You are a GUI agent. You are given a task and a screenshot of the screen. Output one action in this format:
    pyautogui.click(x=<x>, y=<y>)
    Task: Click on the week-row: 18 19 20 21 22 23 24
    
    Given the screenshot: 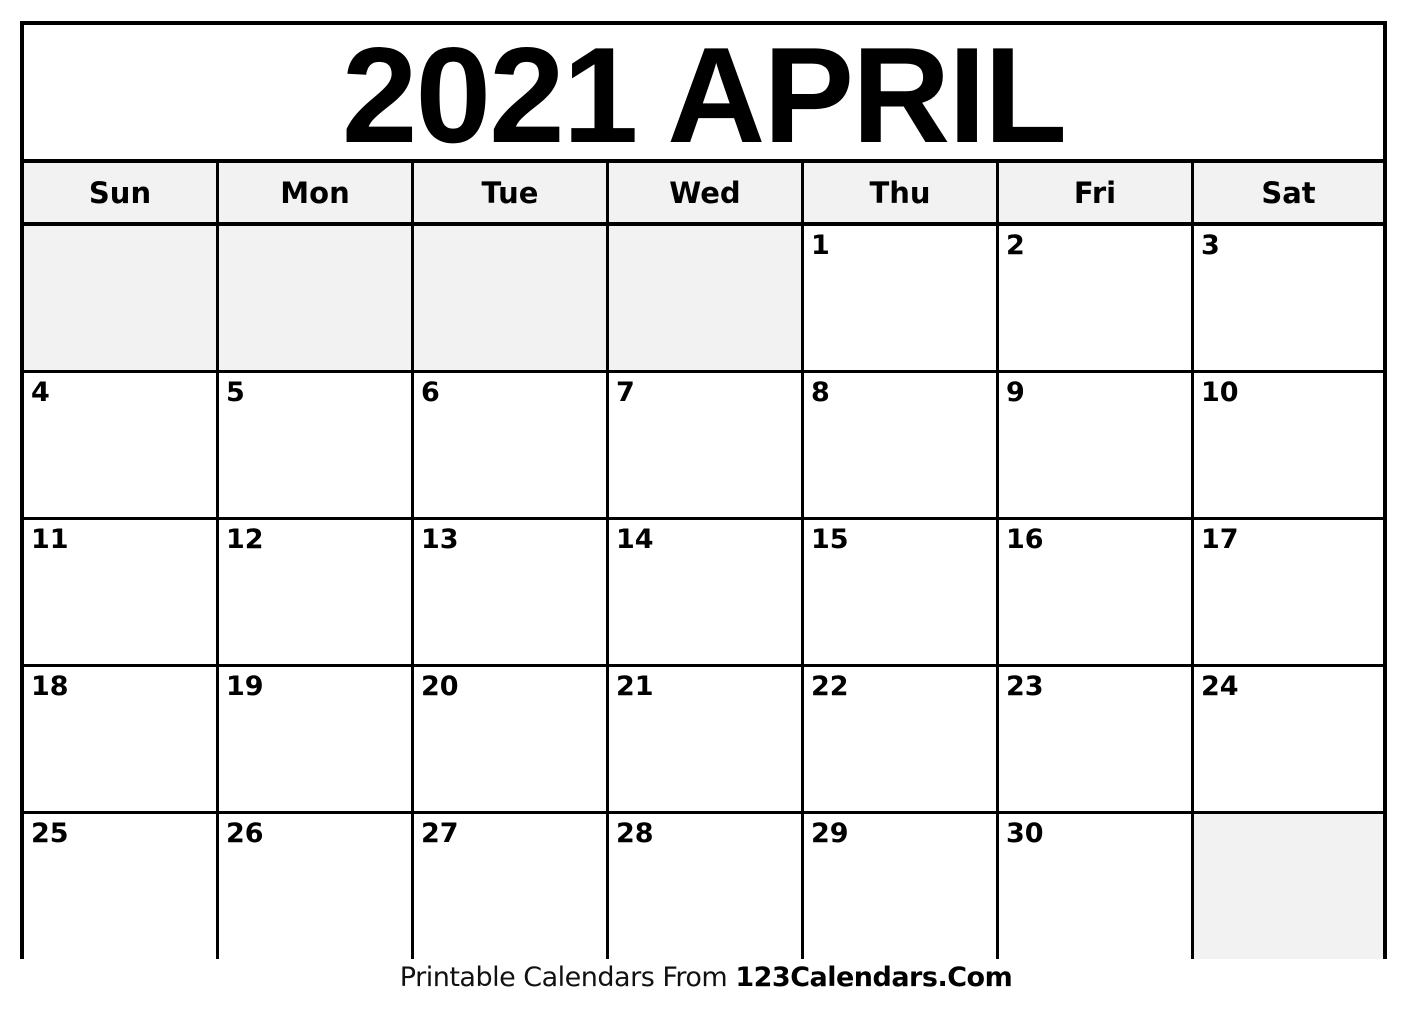 What is the action you would take?
    pyautogui.click(x=703, y=740)
    